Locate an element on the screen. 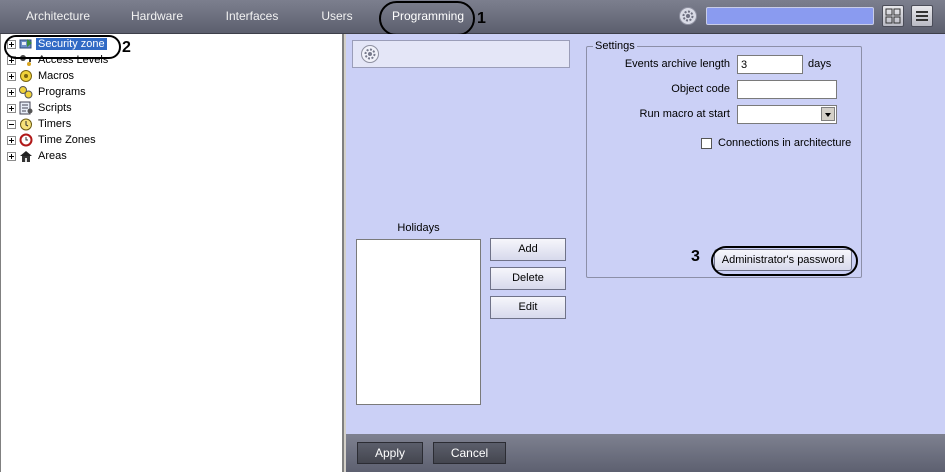 The width and height of the screenshot is (945, 472). object-code-input is located at coordinates (787, 89).